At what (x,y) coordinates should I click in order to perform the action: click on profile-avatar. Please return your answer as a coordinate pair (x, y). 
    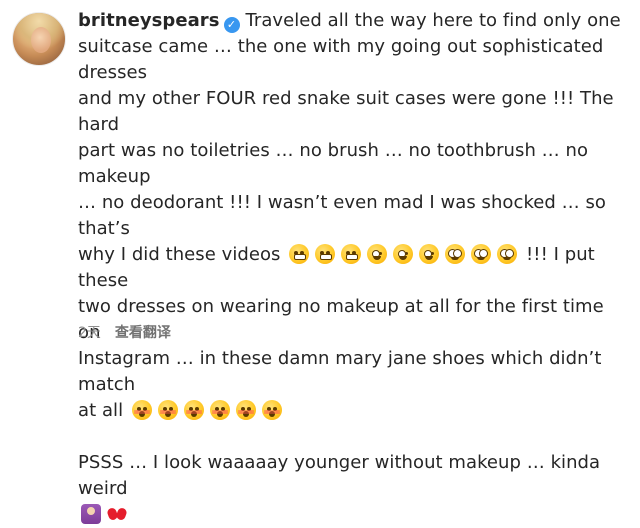
    Looking at the image, I should click on (39, 39).